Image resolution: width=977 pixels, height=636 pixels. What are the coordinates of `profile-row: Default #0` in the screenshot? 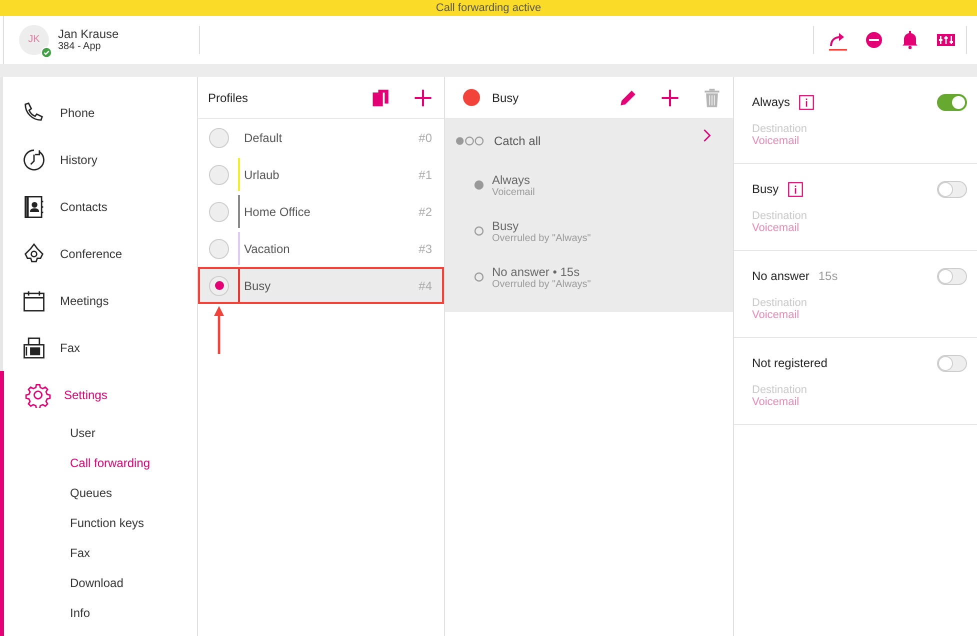 It's located at (321, 137).